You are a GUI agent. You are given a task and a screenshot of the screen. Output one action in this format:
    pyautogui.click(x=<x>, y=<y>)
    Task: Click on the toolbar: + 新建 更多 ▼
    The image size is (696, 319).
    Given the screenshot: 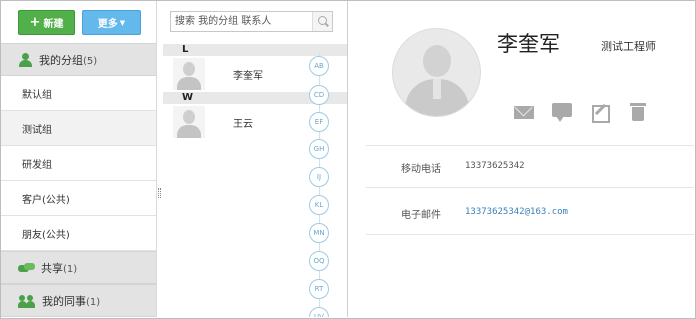 What is the action you would take?
    pyautogui.click(x=78, y=22)
    